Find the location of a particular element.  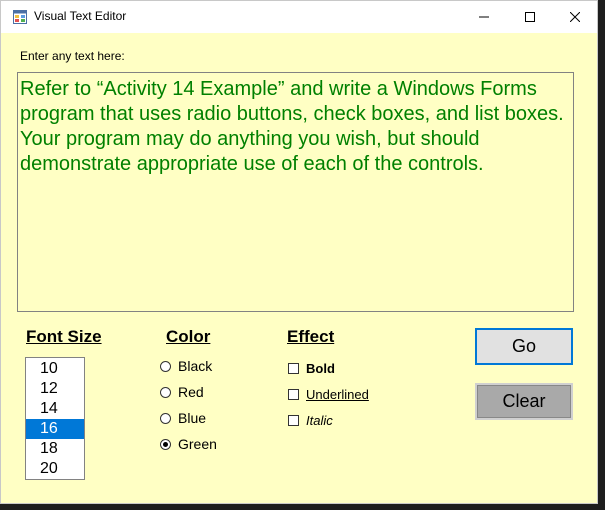

desktop-background-edge is located at coordinates (601, 255).